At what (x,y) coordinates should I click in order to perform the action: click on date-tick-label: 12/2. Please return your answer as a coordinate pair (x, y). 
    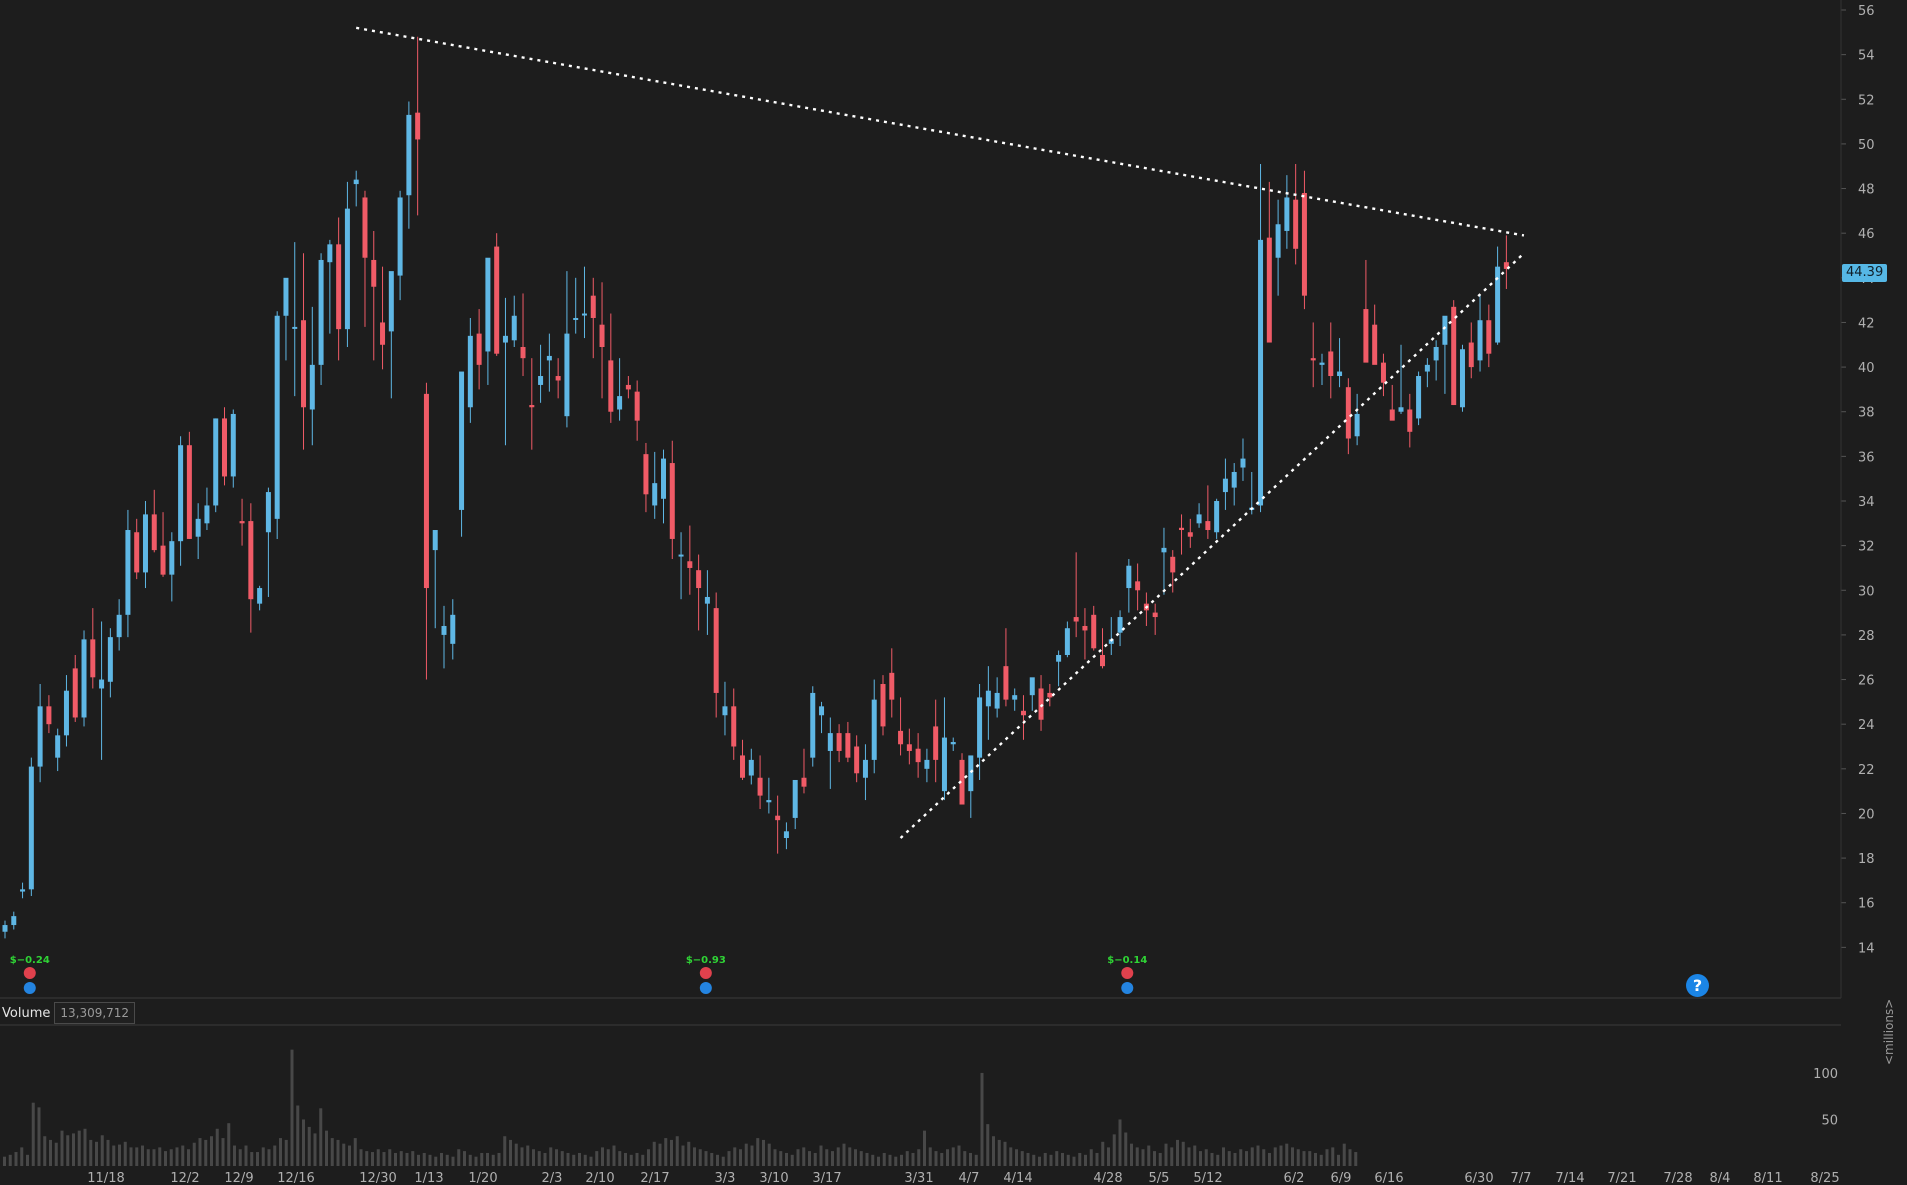
    Looking at the image, I should click on (184, 1178).